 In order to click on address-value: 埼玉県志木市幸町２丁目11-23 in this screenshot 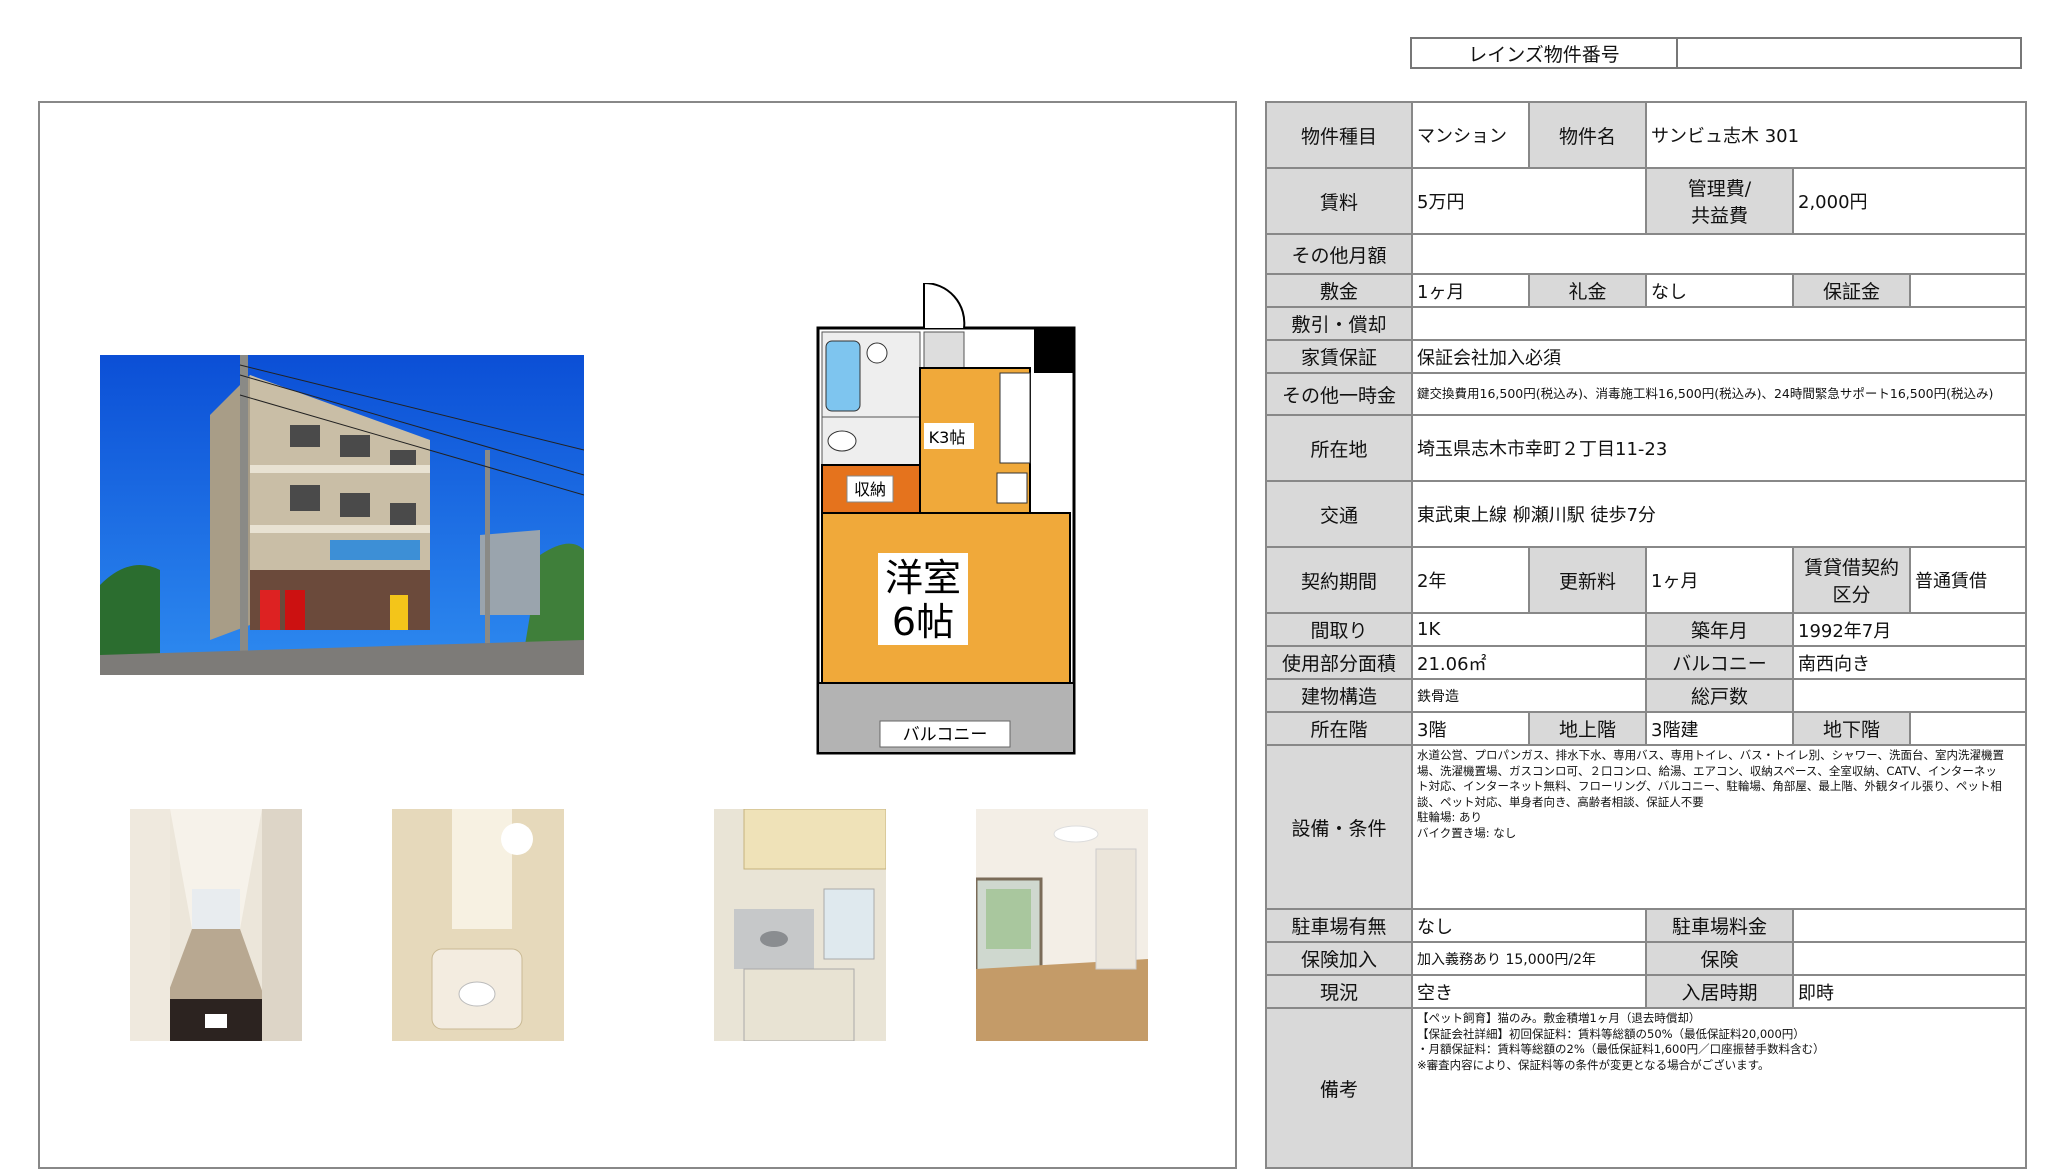, I will do `click(1719, 448)`.